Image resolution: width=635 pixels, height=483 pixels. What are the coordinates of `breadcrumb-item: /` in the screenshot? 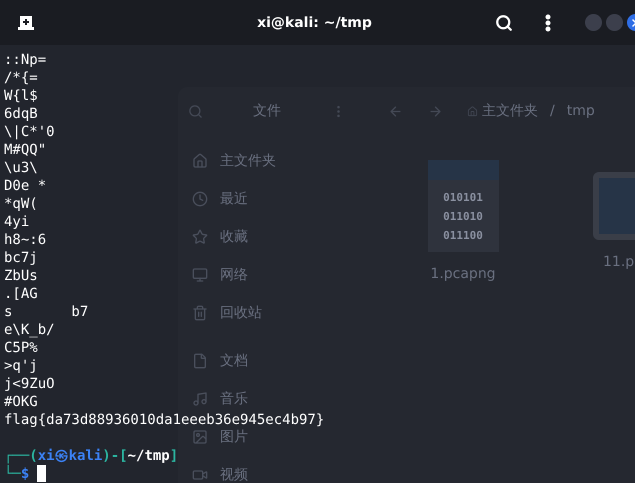 It's located at (552, 111).